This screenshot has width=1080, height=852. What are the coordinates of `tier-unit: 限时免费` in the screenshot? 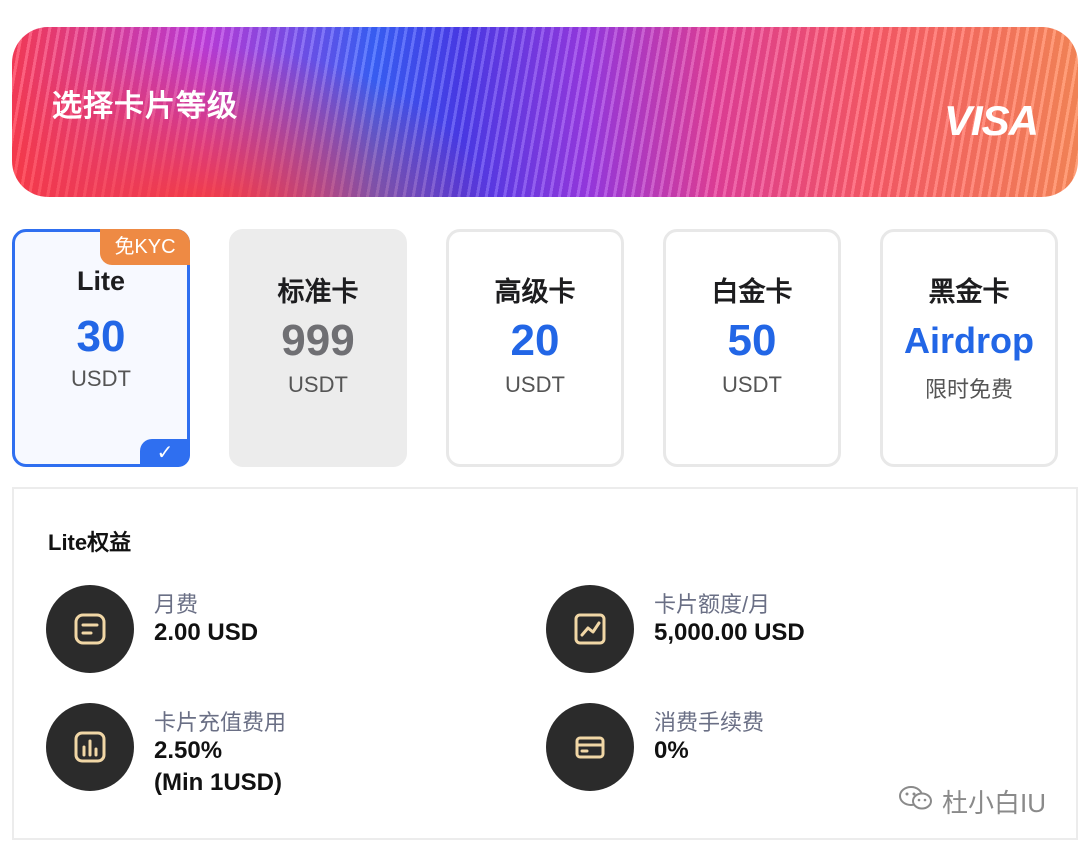 It's located at (968, 389).